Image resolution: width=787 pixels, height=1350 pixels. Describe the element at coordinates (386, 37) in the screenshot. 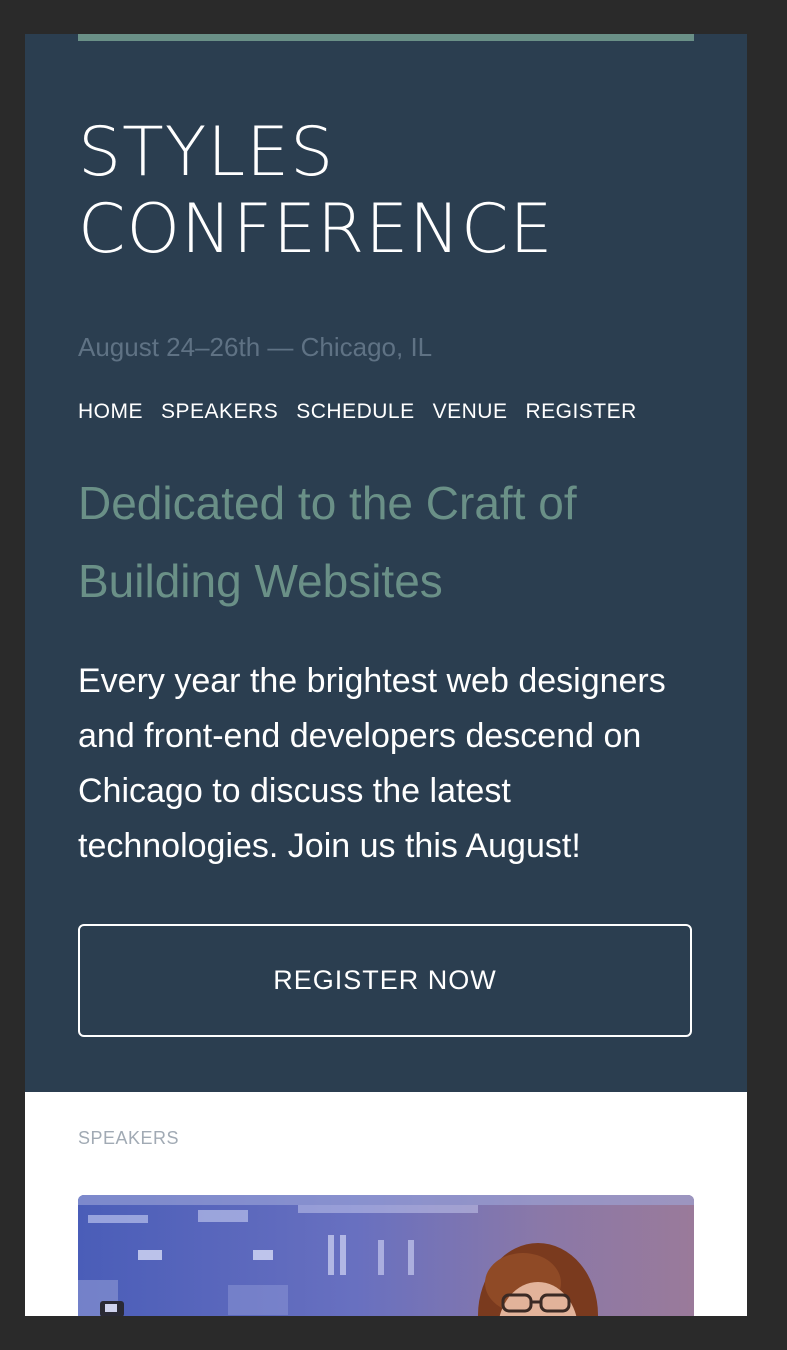

I see `accent-top-bar` at that location.